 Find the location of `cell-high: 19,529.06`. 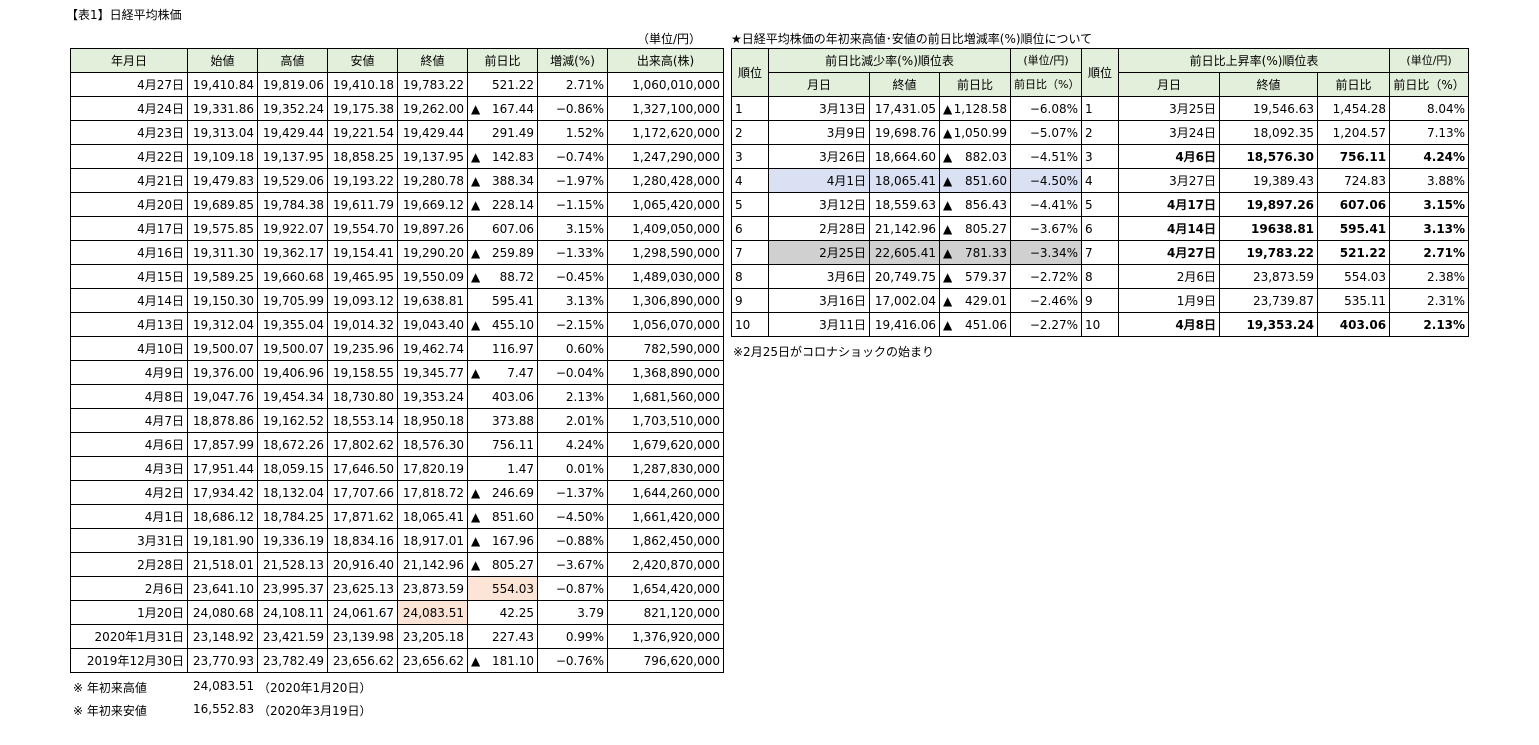

cell-high: 19,529.06 is located at coordinates (292, 180).